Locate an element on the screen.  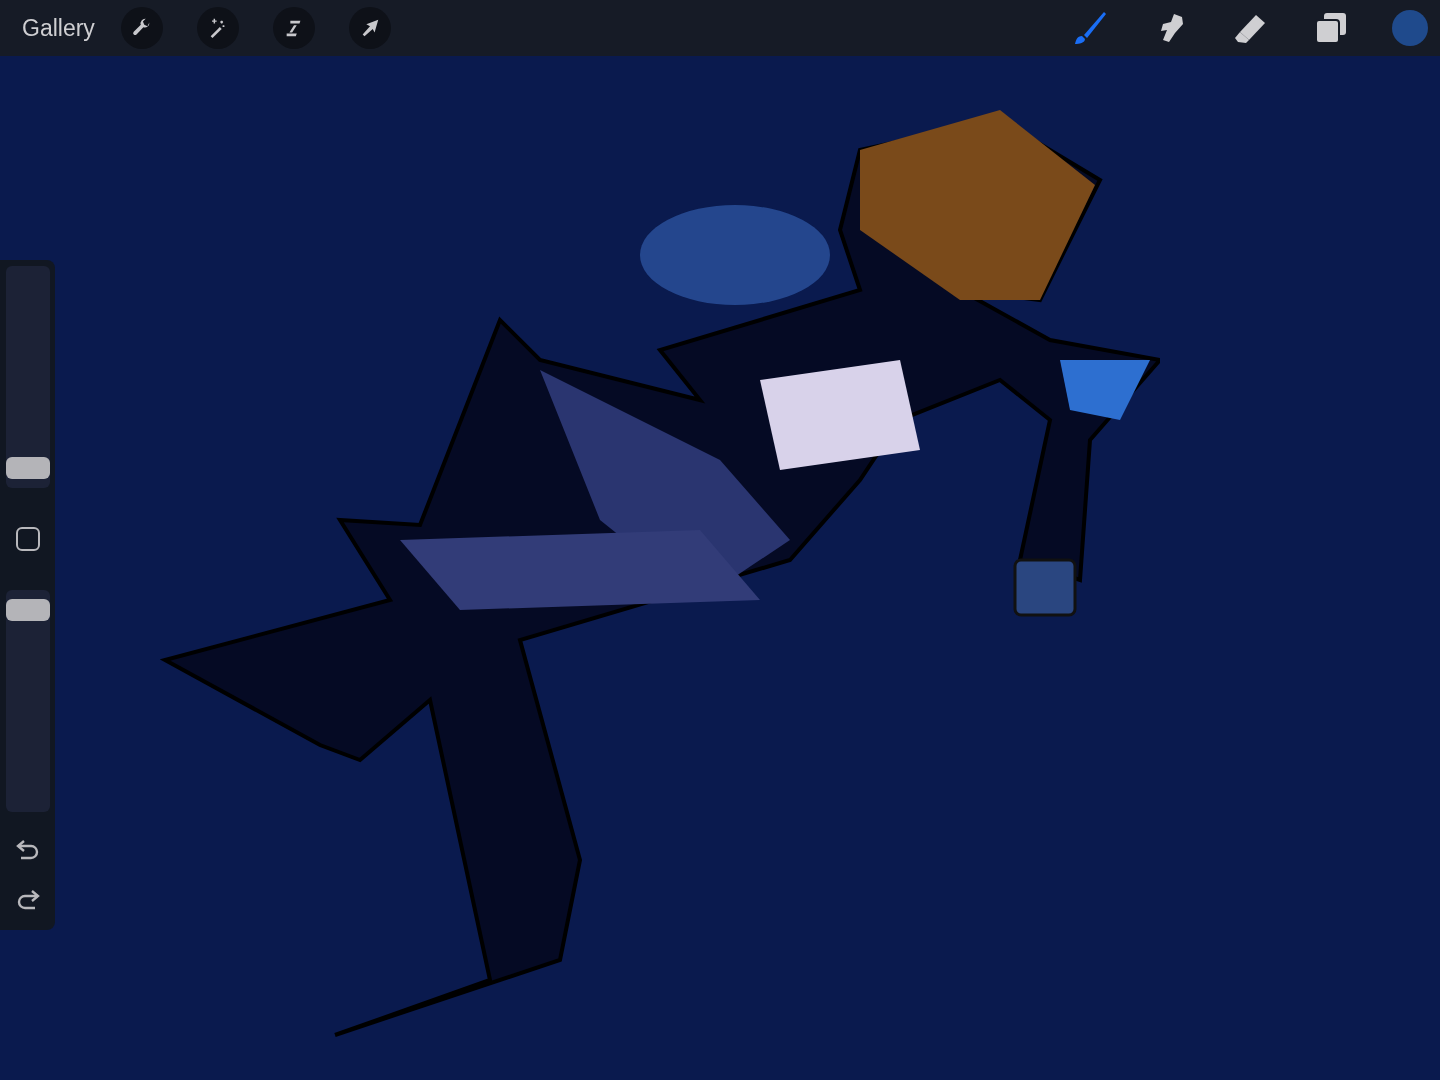
undo-icon is located at coordinates (27, 850).